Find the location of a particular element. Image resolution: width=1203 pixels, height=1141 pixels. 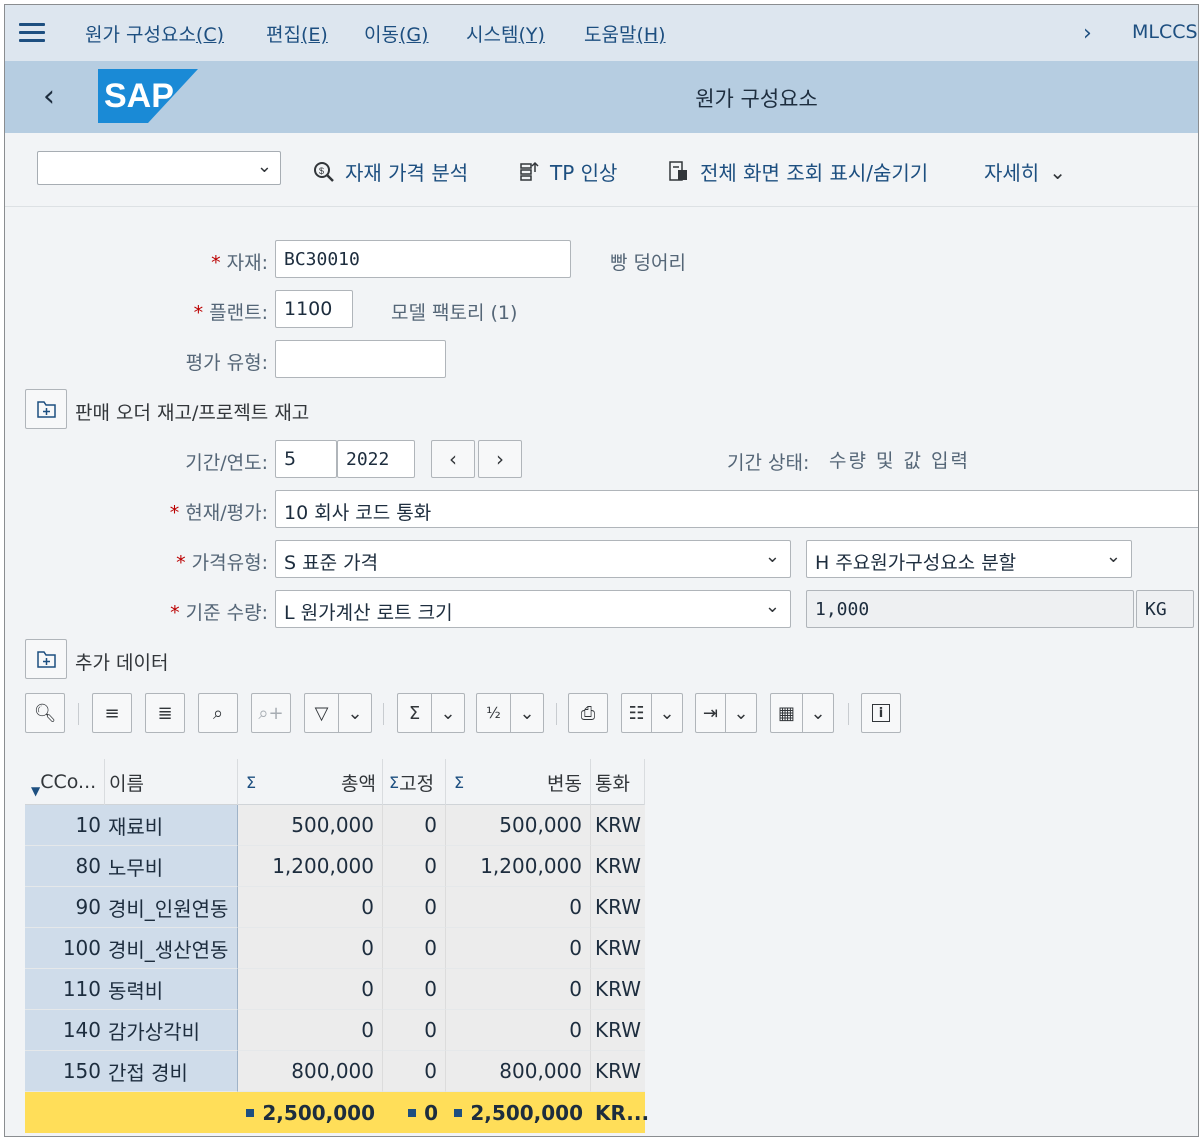

name-cell: 경비_인원연동 is located at coordinates (171, 907).